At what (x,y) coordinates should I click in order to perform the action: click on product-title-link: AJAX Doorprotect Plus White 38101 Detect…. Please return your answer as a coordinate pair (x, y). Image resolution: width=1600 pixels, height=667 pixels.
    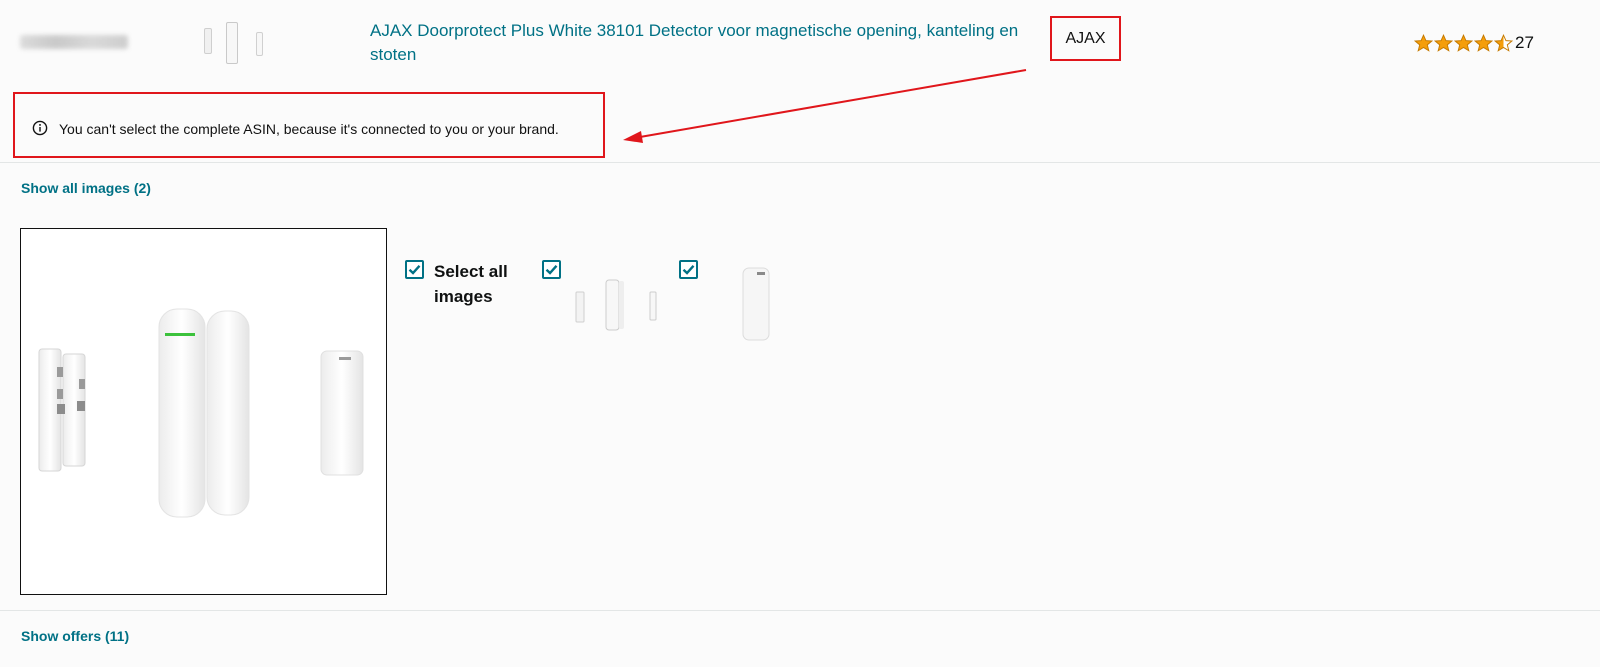
    Looking at the image, I should click on (710, 43).